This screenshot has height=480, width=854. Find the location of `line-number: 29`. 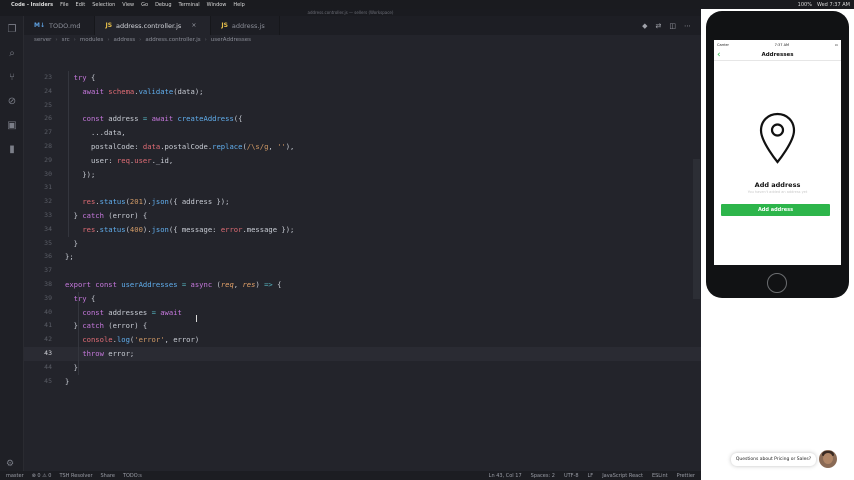

line-number: 29 is located at coordinates (48, 159).